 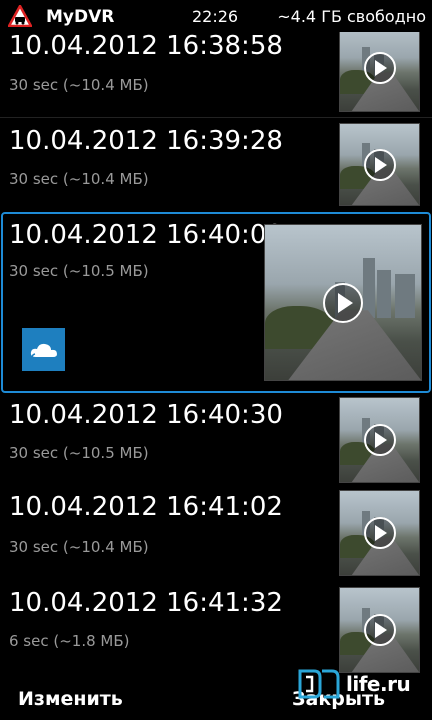 What do you see at coordinates (69, 641) in the screenshot?
I see `recording-duration-size: 6 sec (~1.8 МБ)` at bounding box center [69, 641].